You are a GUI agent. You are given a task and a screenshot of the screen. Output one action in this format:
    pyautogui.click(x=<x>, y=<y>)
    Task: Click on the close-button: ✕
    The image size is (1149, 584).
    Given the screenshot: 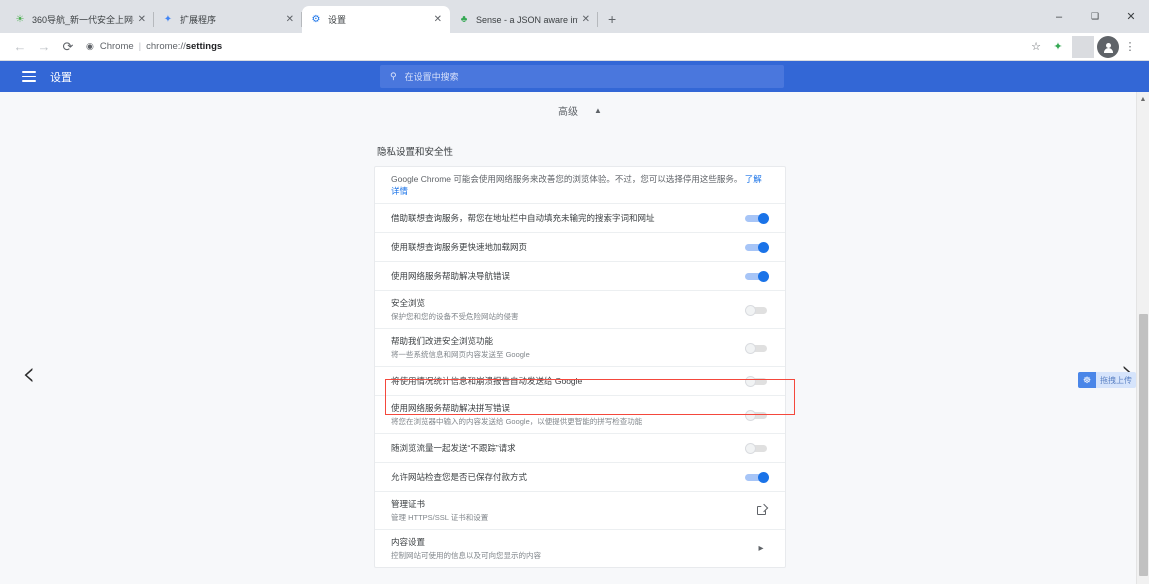 What is the action you would take?
    pyautogui.click(x=1131, y=16)
    